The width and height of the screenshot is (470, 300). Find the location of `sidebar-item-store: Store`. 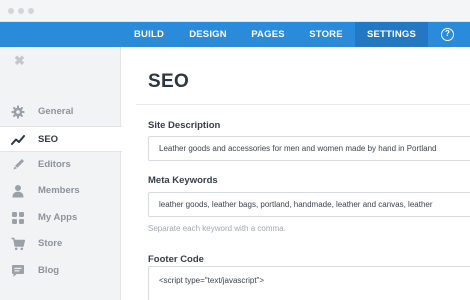

sidebar-item-store: Store is located at coordinates (60, 244).